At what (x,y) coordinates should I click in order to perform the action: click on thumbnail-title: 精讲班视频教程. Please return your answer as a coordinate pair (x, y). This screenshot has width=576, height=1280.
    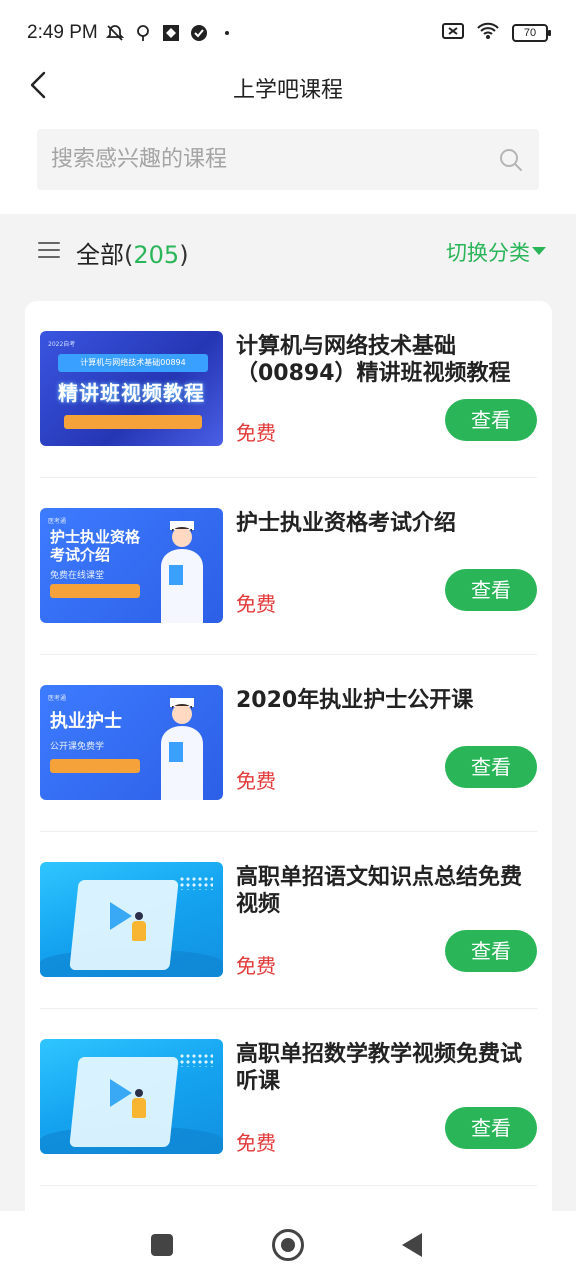
    Looking at the image, I should click on (131, 393).